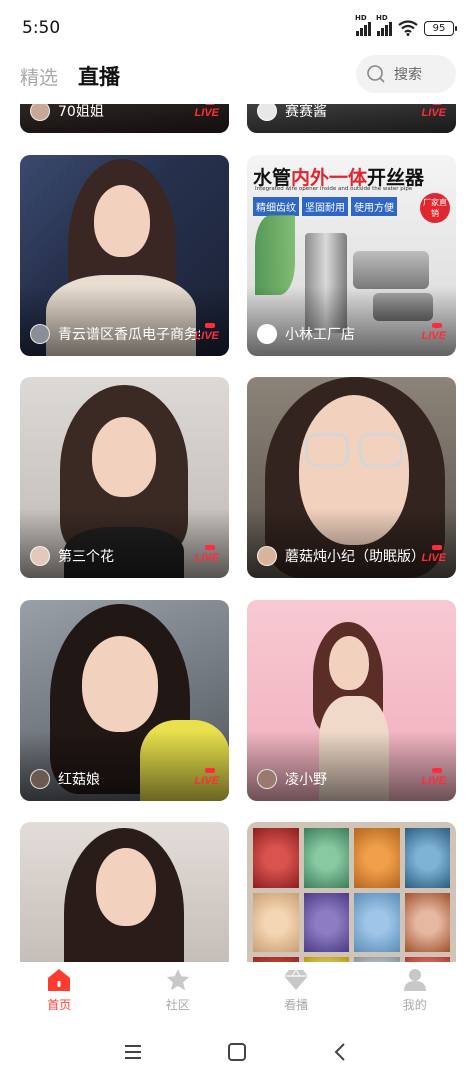  Describe the element at coordinates (59, 993) in the screenshot. I see `nav-home: 首页` at that location.